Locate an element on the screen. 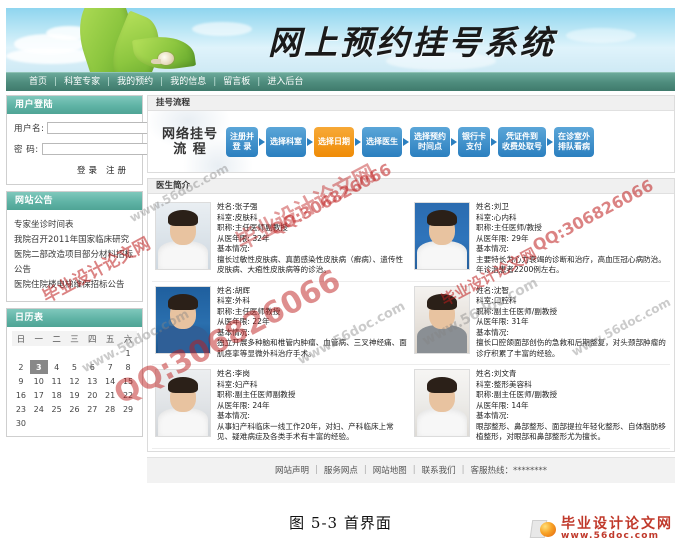 Image resolution: width=681 pixels, height=554 pixels. doctor-name: 姓名:刘卫 is located at coordinates (492, 206).